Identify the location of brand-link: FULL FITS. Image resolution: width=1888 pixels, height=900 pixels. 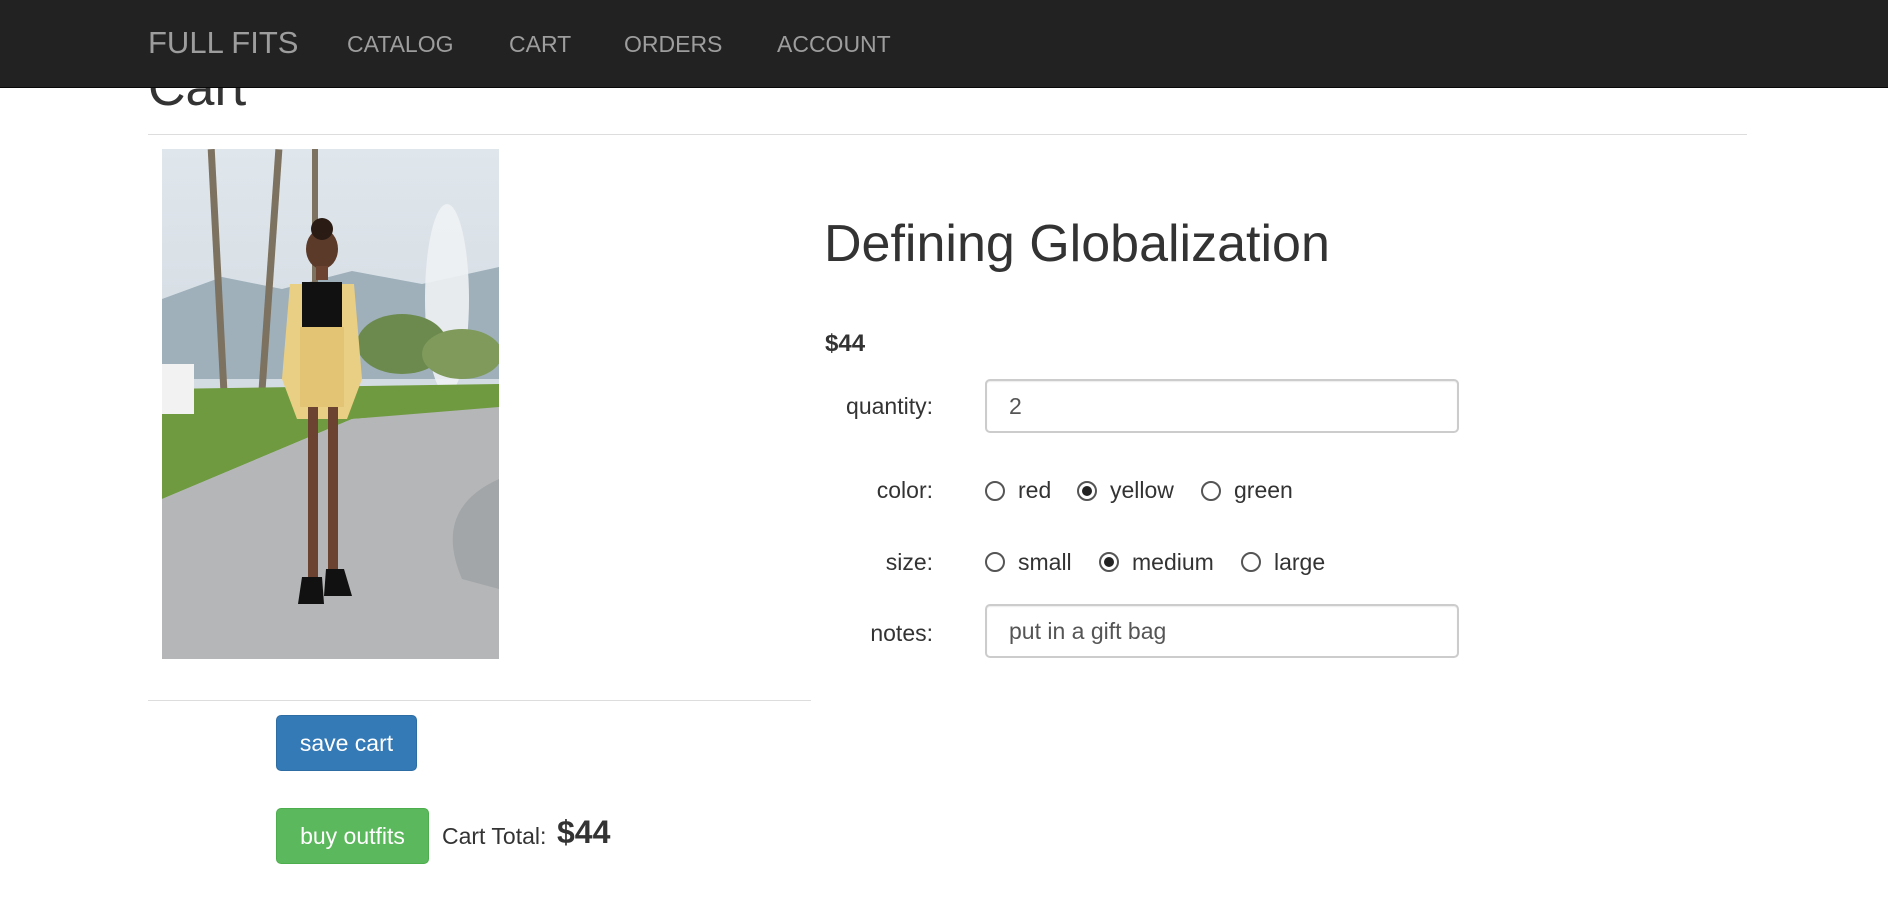
(223, 43).